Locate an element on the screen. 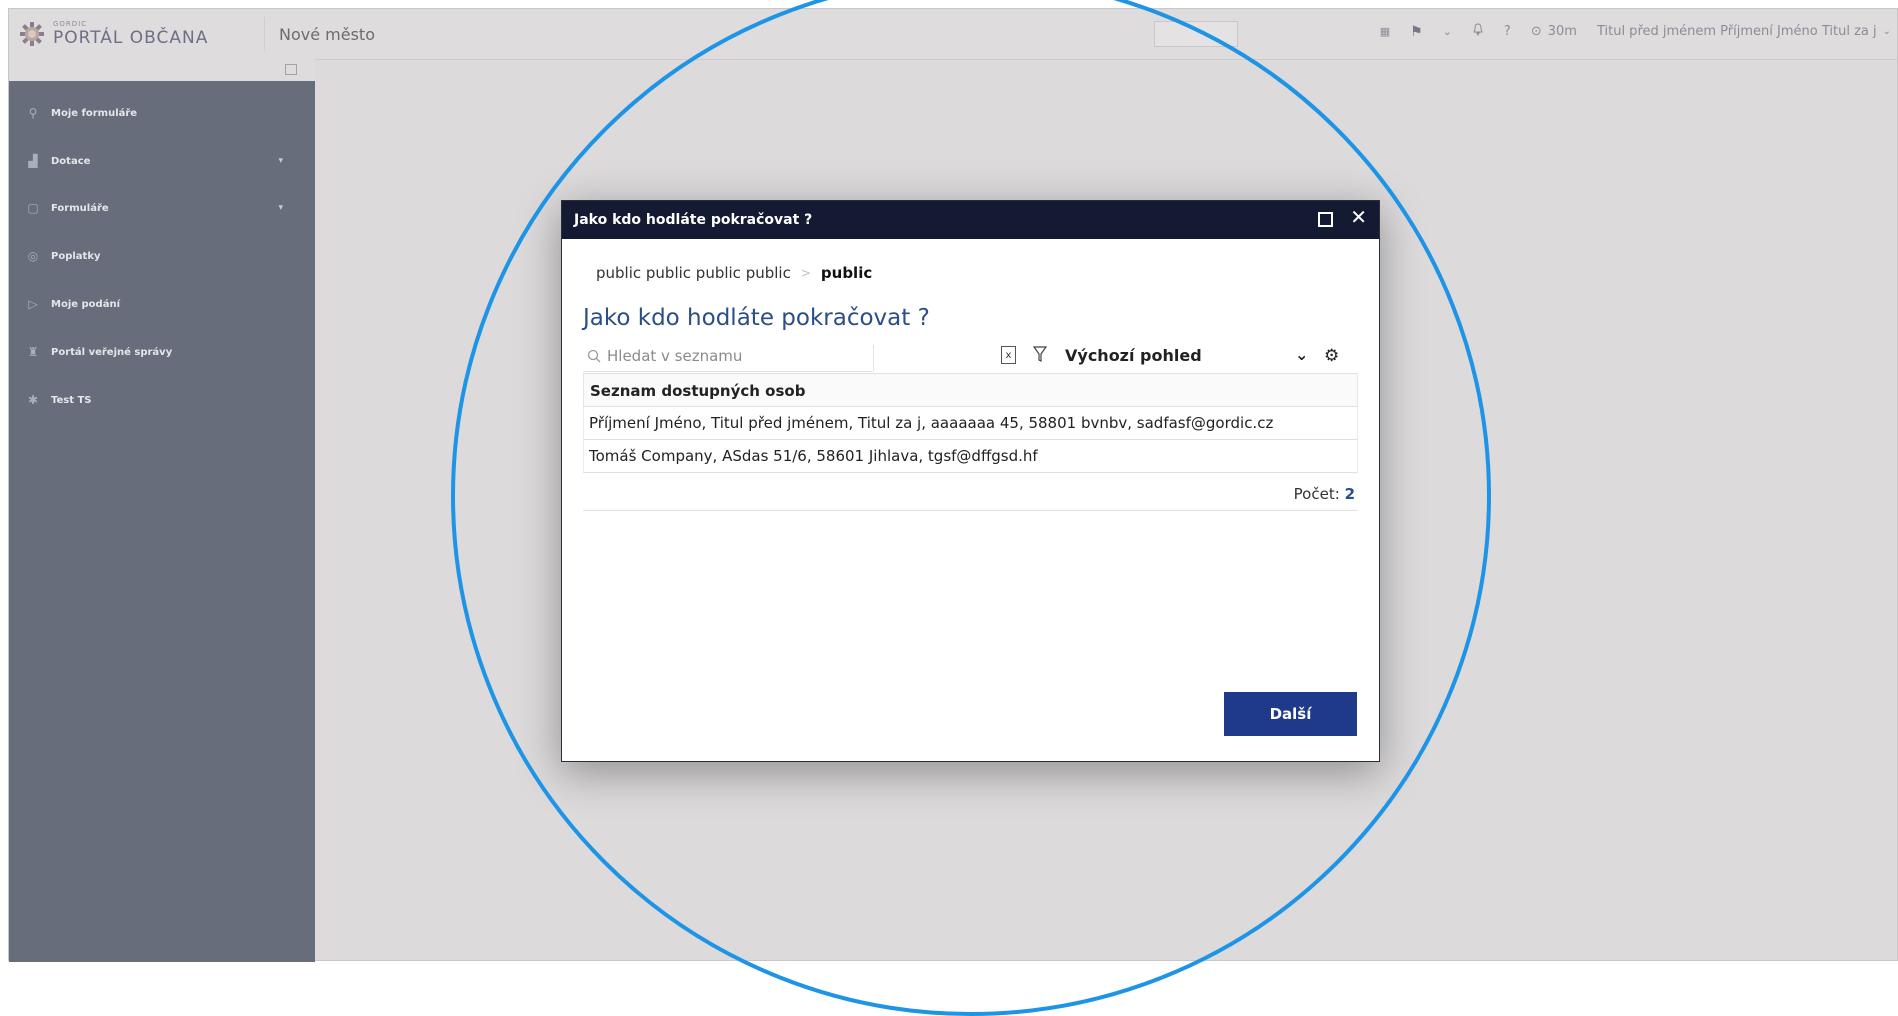 Image resolution: width=1898 pixels, height=1016 pixels. sidebar-header is located at coordinates (162, 70).